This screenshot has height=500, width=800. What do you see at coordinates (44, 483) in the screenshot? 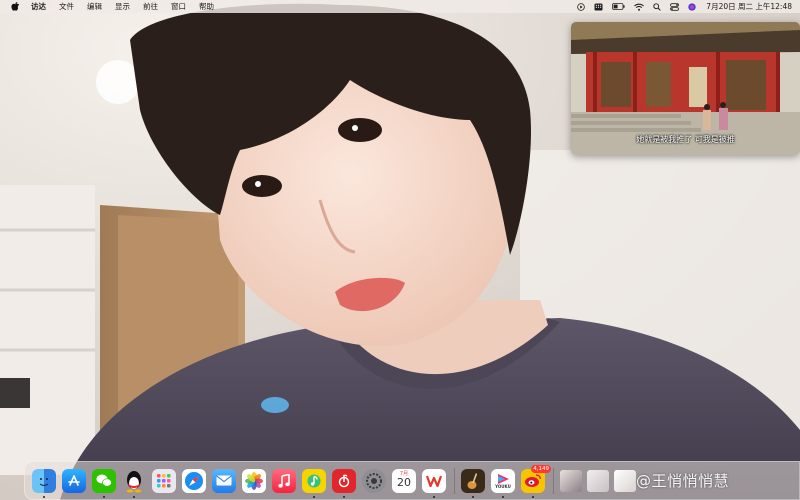
I see `finder-icon` at bounding box center [44, 483].